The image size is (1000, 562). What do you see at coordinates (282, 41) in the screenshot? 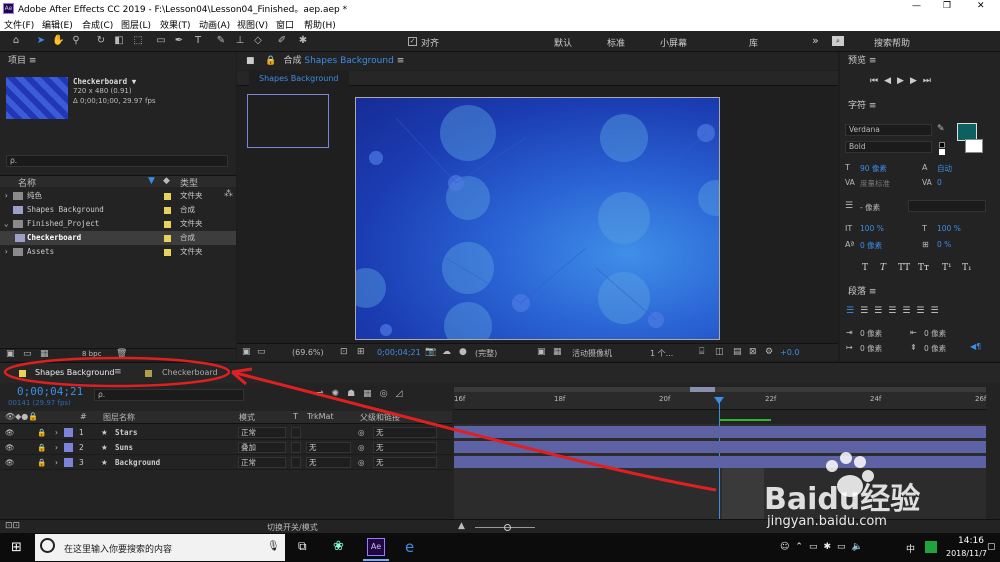
I see `roto-brush-tool-icon: ✐` at bounding box center [282, 41].